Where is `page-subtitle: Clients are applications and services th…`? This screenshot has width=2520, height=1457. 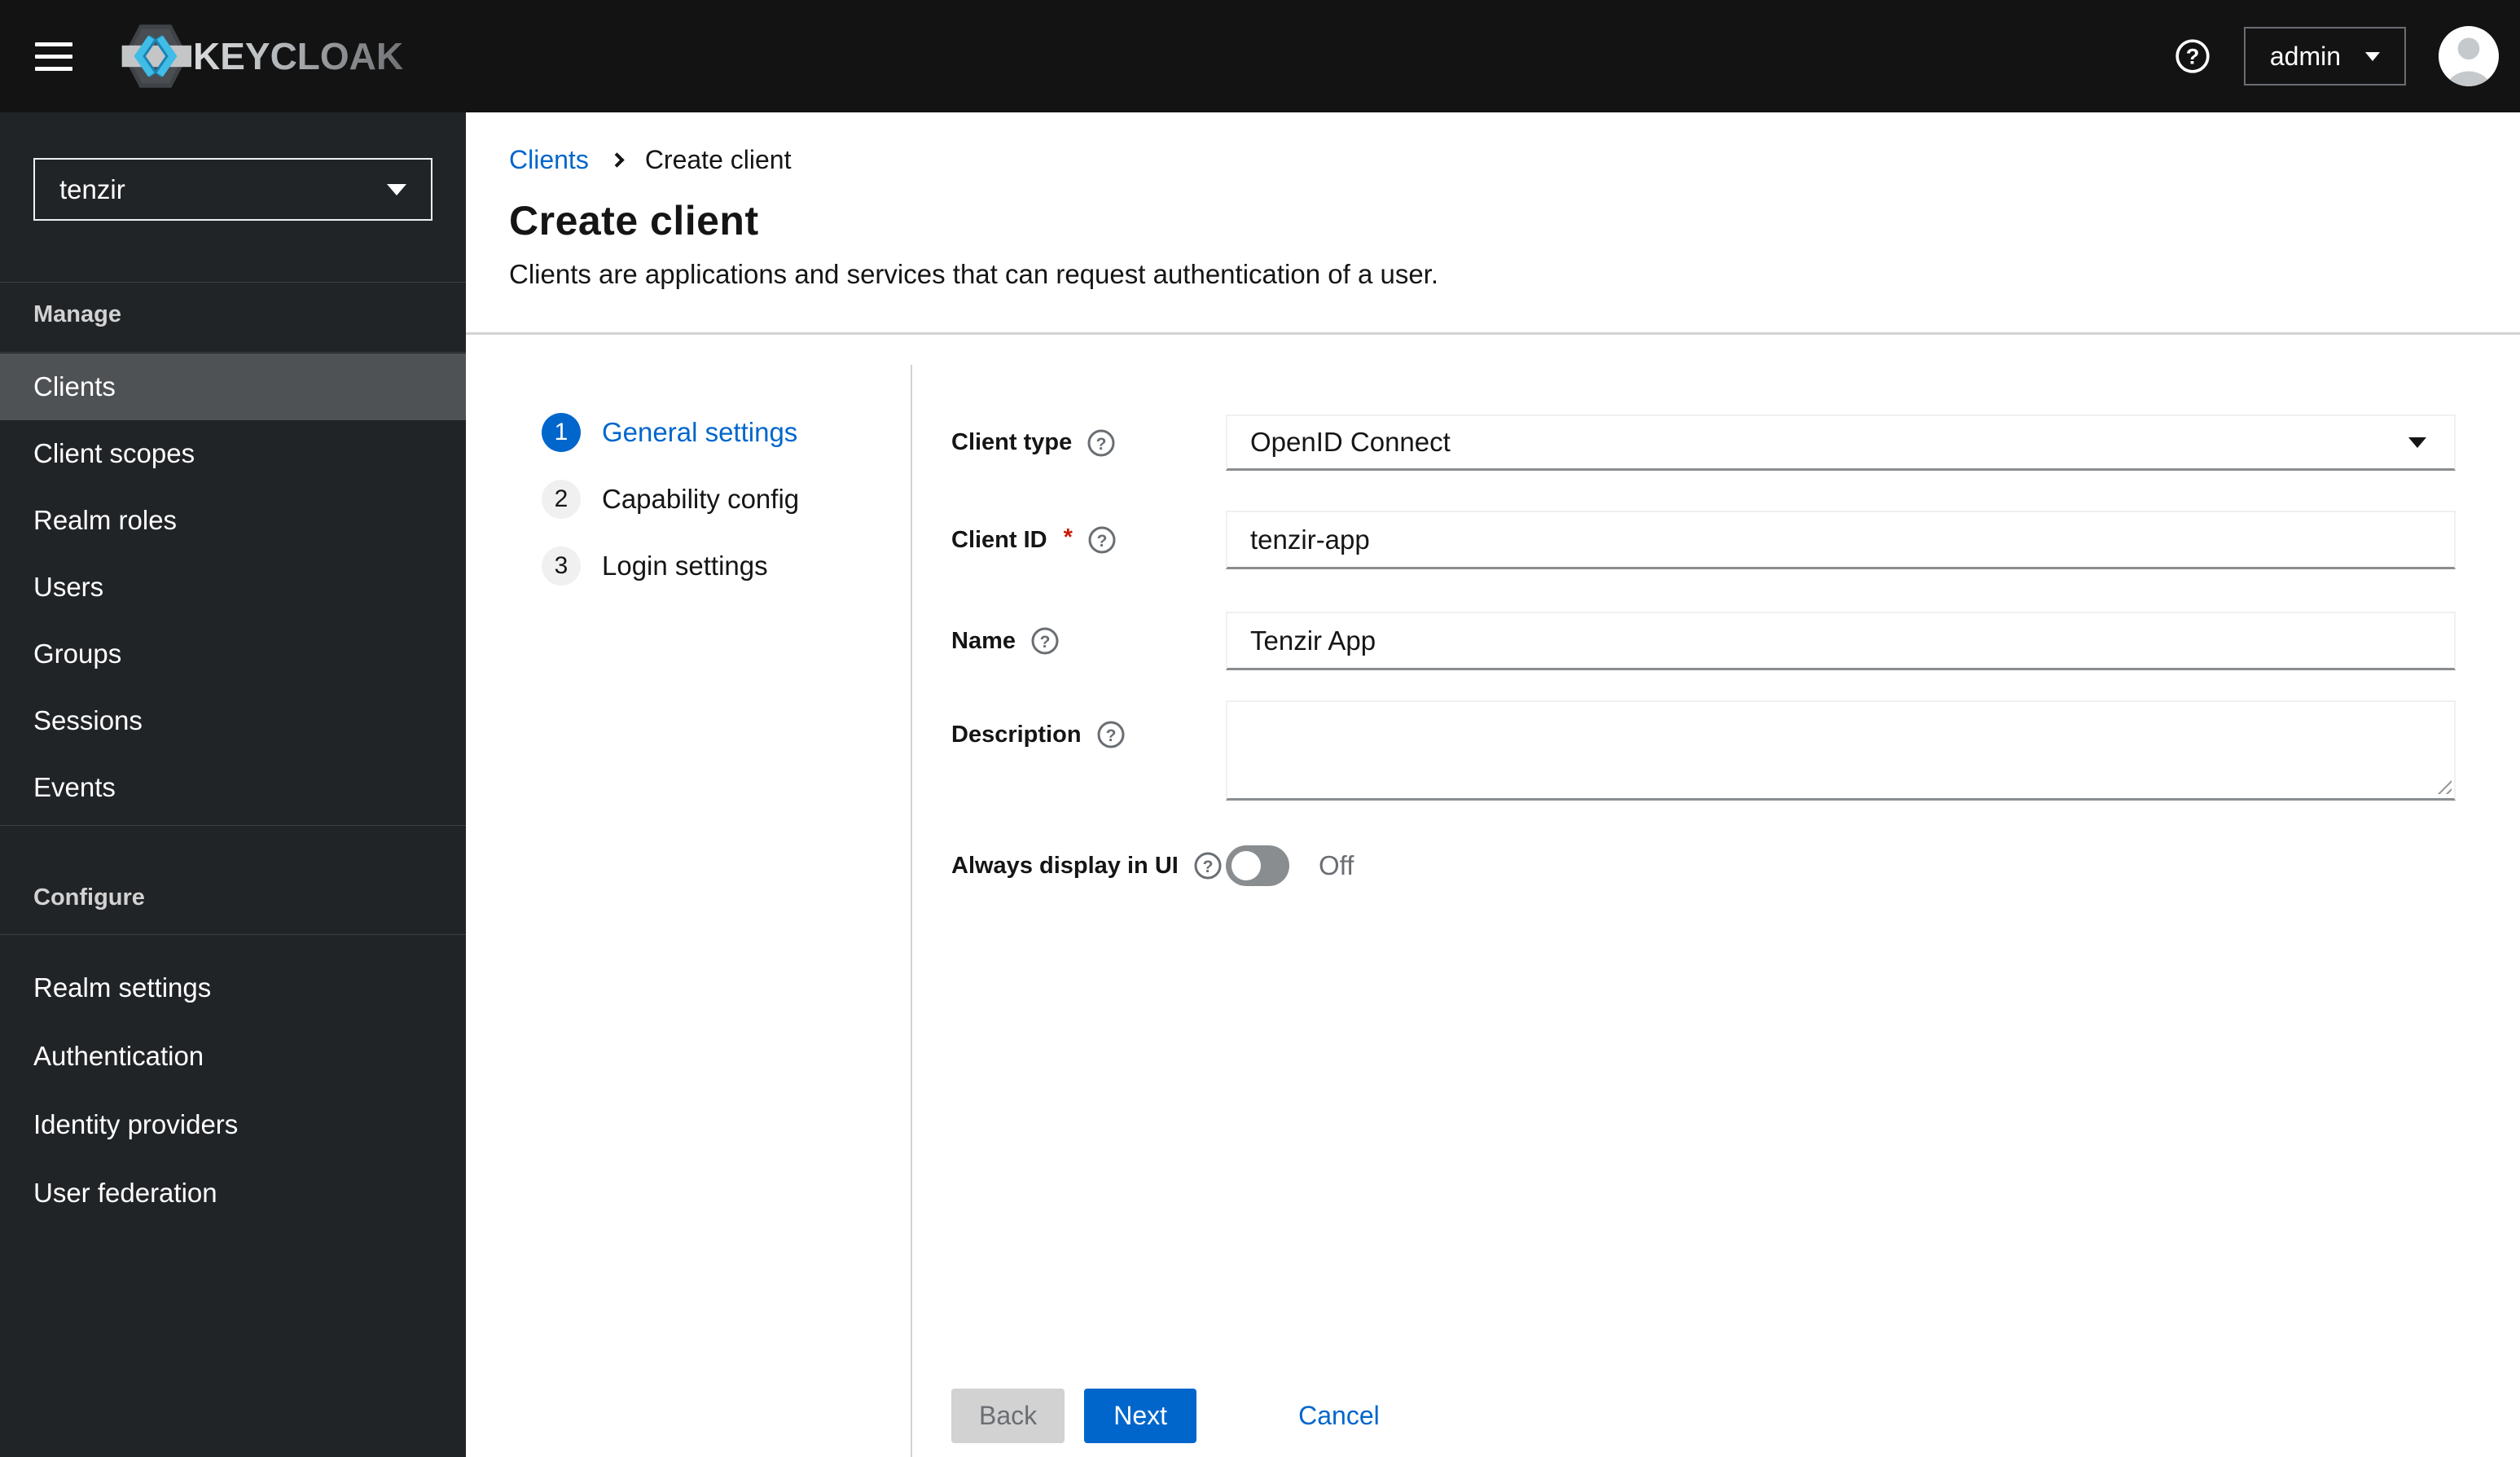
page-subtitle: Clients are applications and services th… is located at coordinates (974, 274).